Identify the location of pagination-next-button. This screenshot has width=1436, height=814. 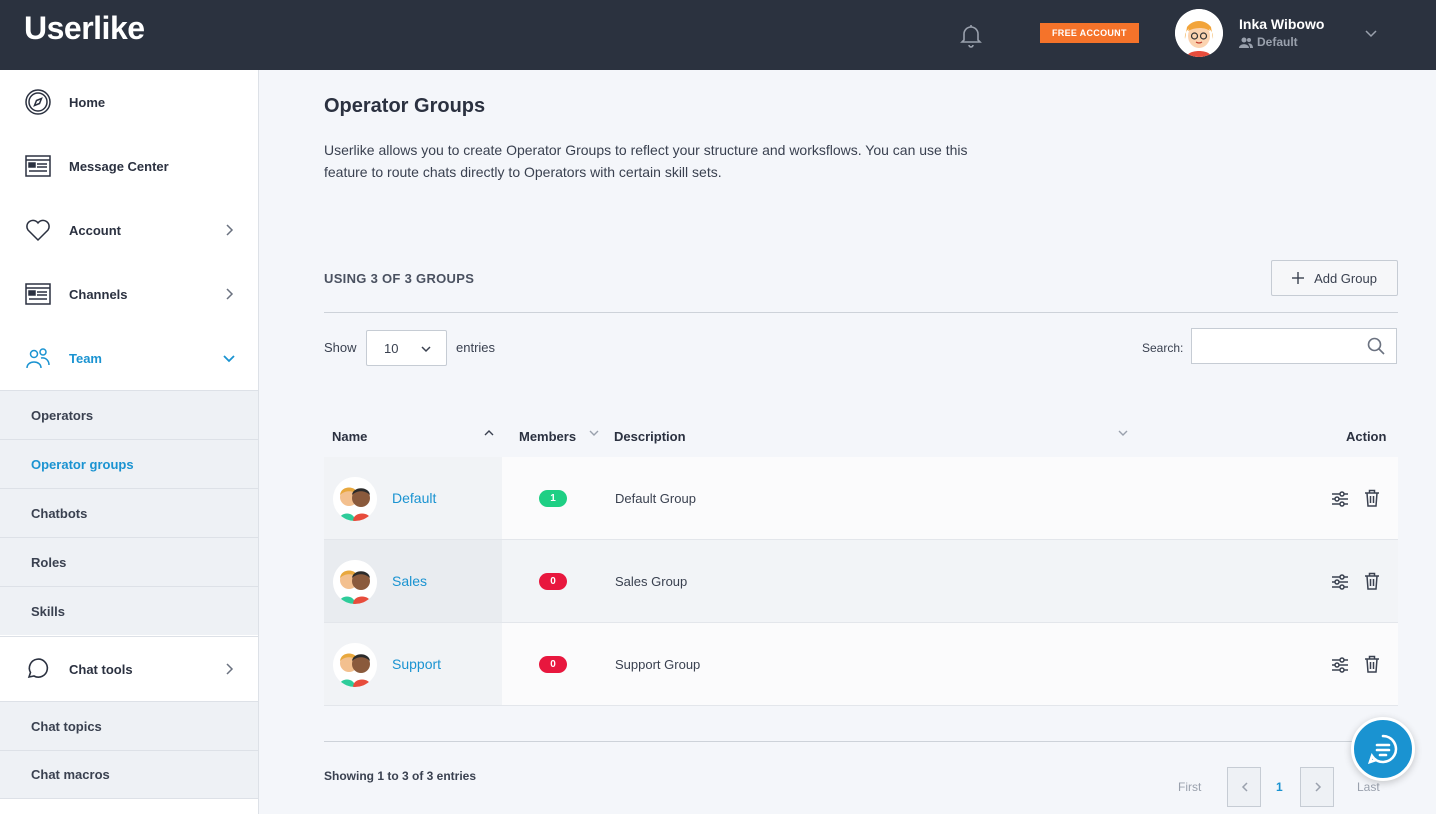
(1317, 787).